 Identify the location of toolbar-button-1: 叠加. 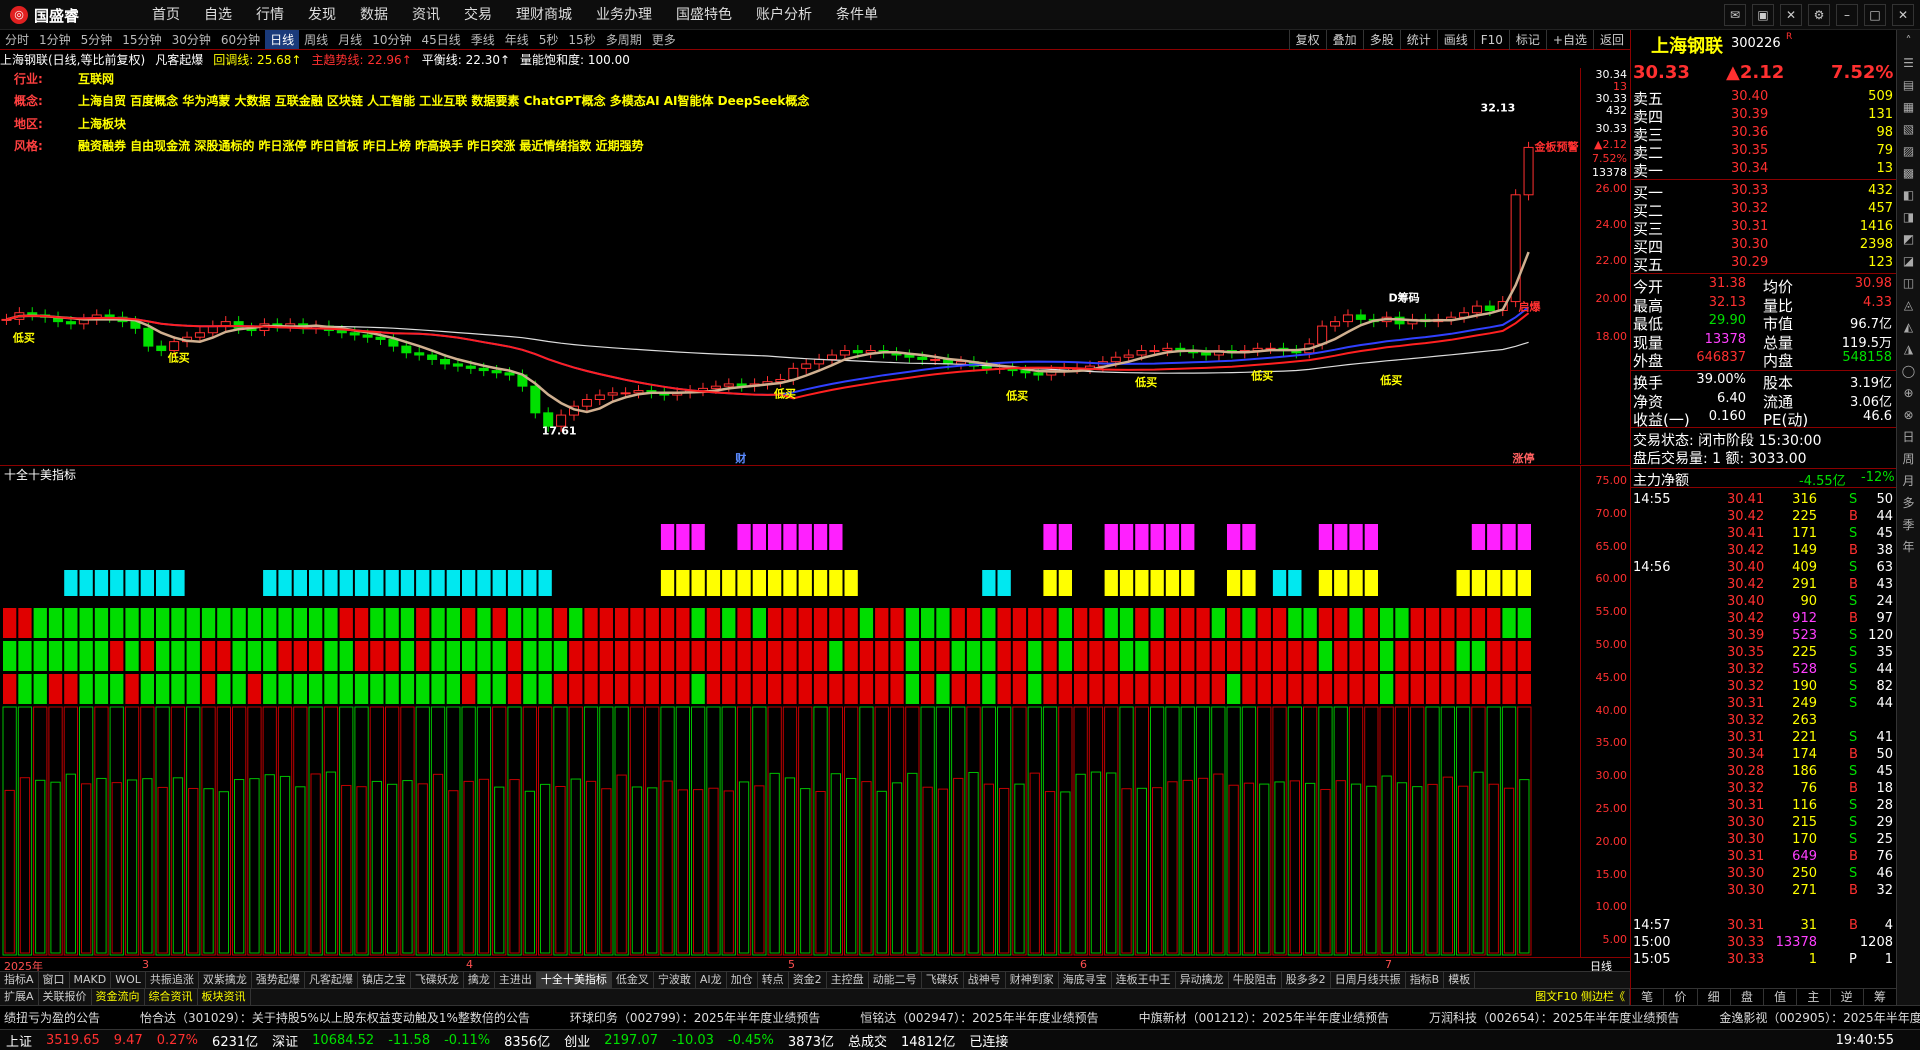
(1344, 40).